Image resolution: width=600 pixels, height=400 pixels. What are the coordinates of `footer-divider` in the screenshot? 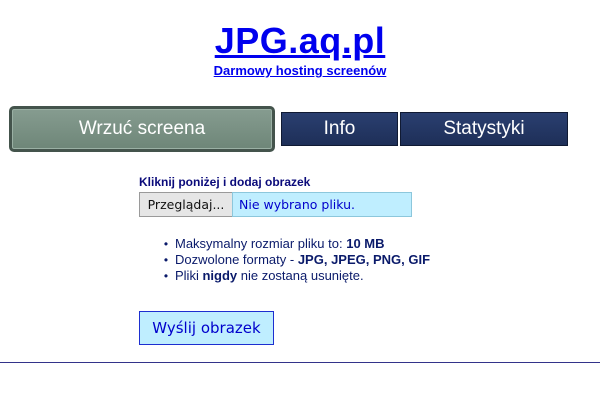 It's located at (300, 362).